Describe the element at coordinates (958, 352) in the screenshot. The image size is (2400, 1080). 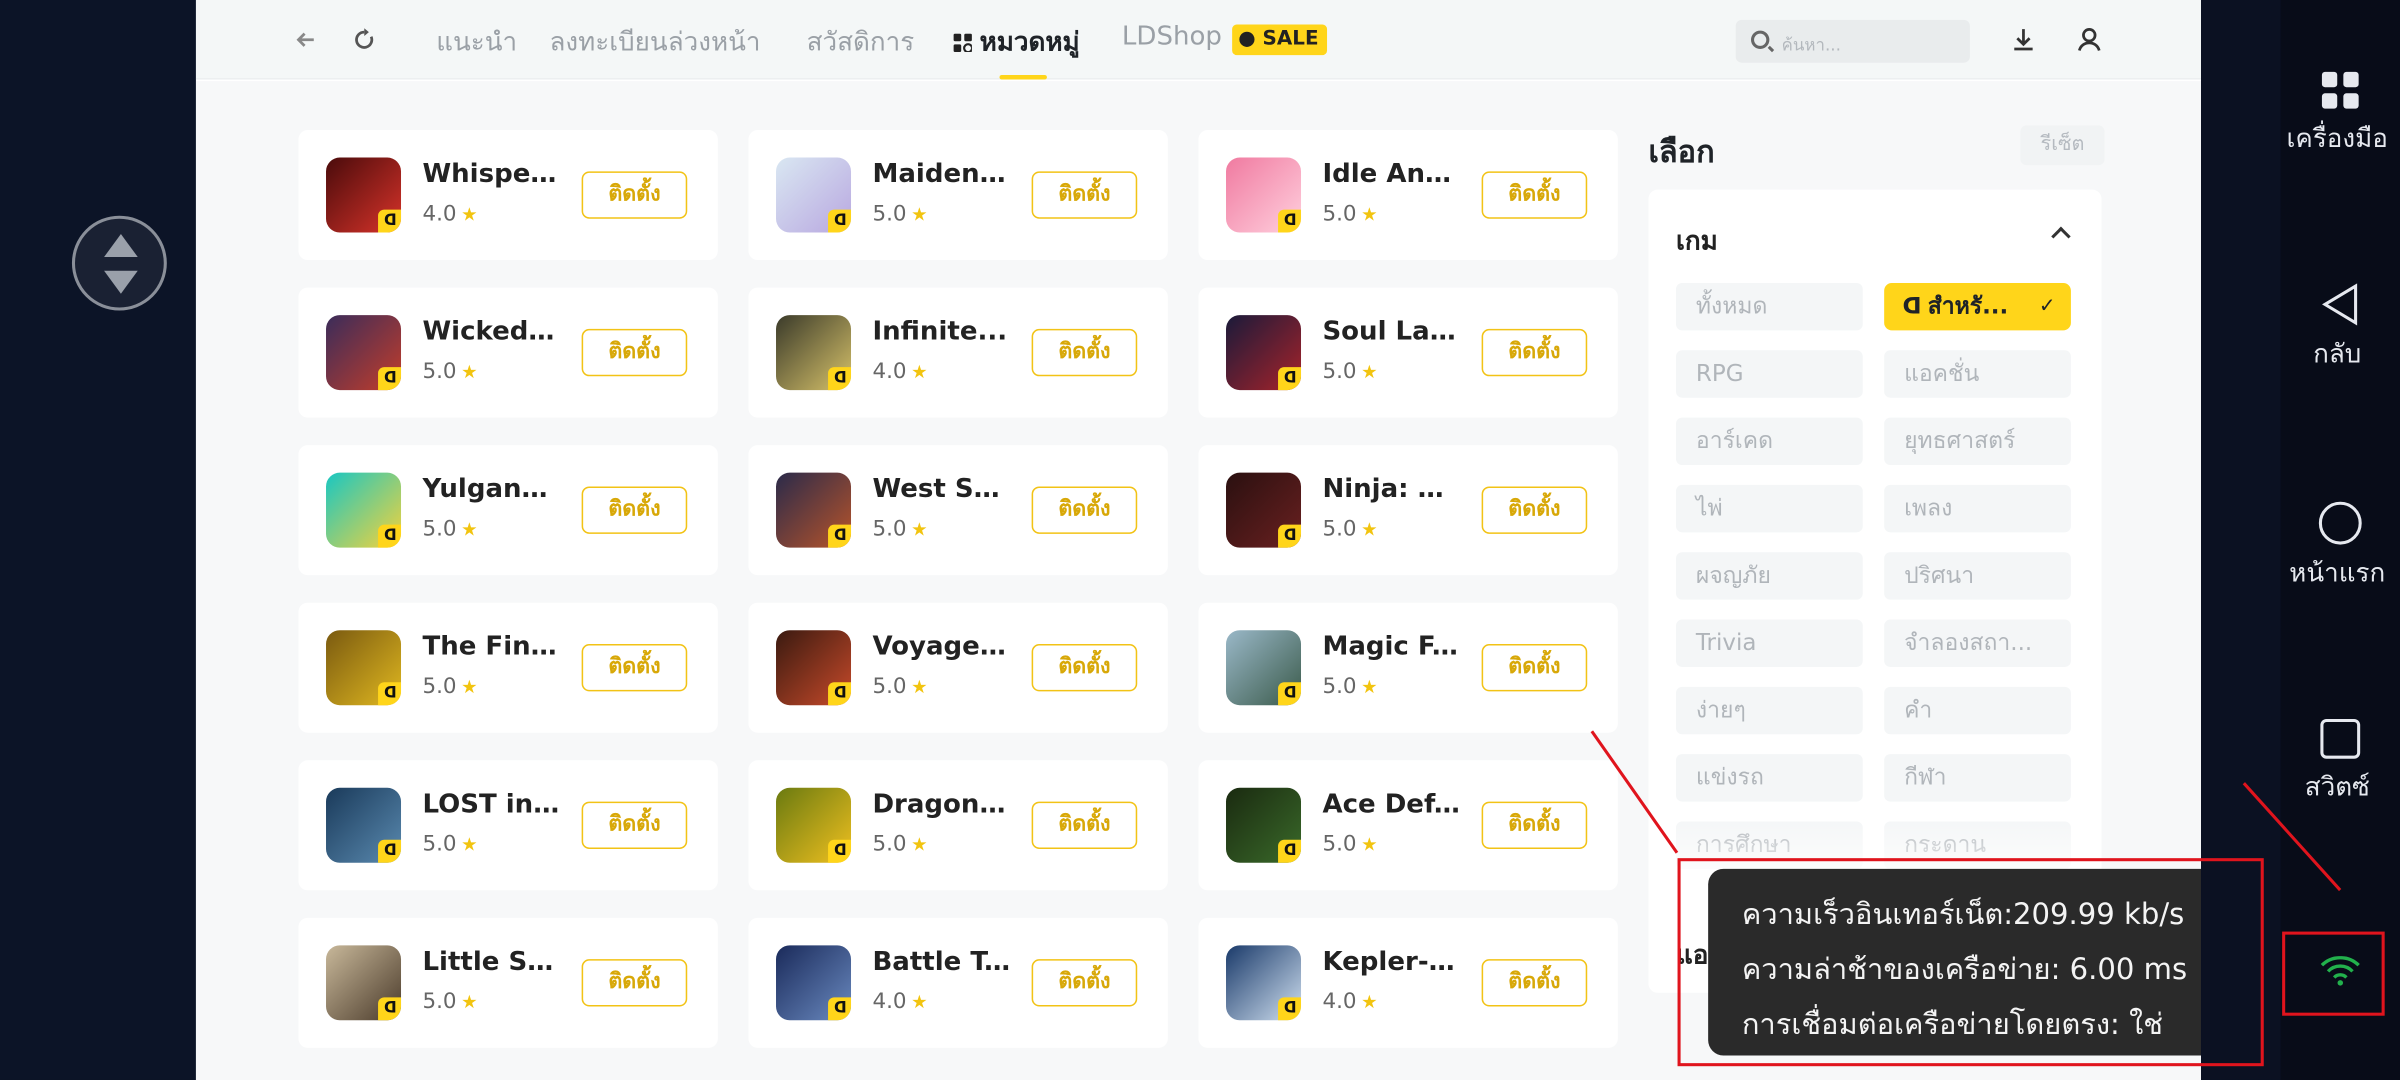
I see `game-card: ᗡ Infinite... 4.0 ★ ติดตั้ง` at that location.